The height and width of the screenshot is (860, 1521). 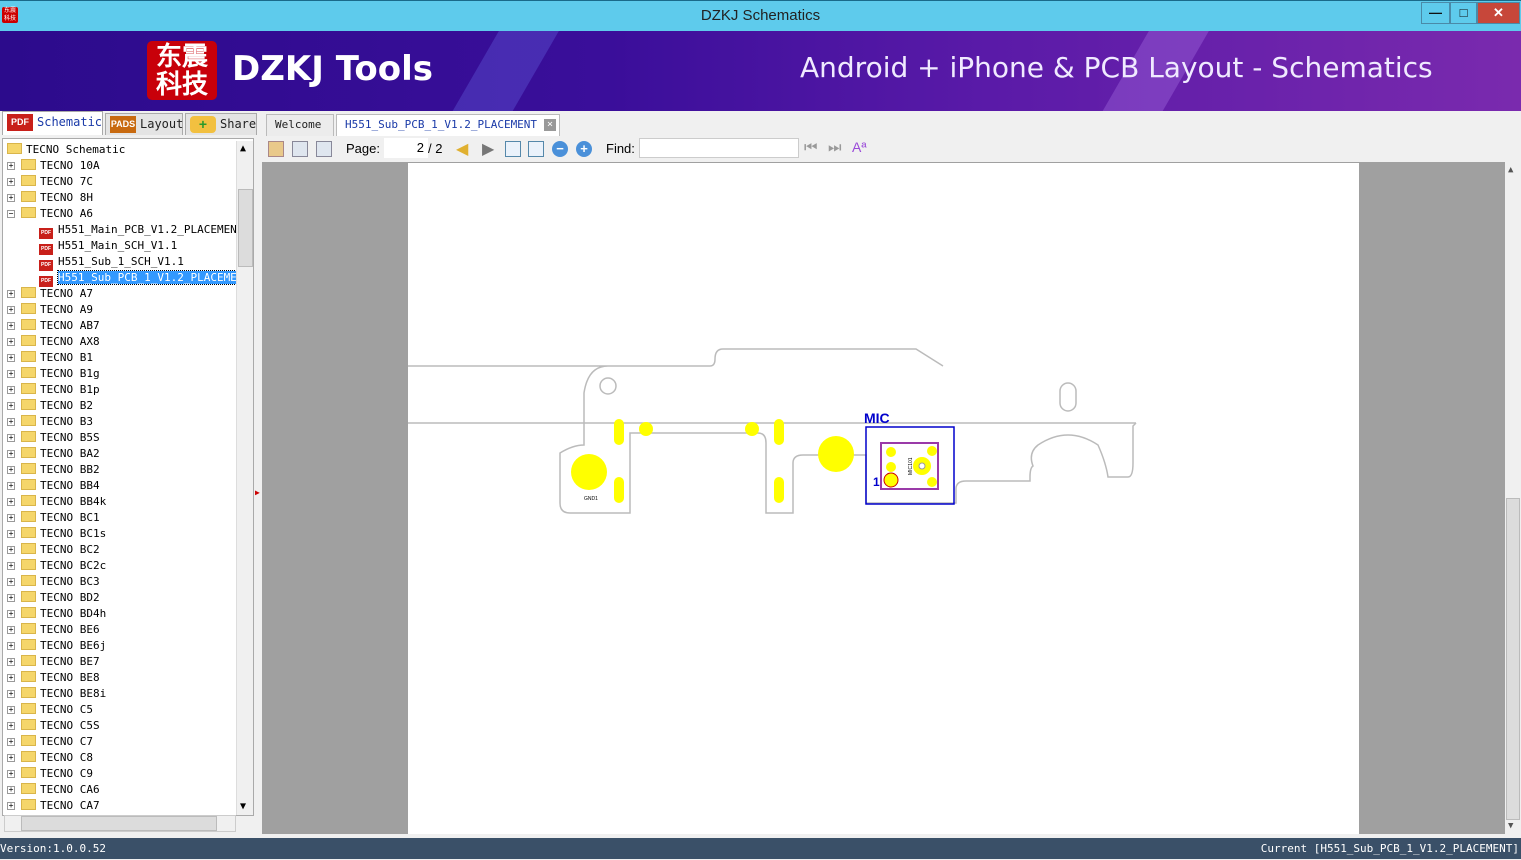 I want to click on tree-folder: TECNO BD4h, so click(x=63, y=614).